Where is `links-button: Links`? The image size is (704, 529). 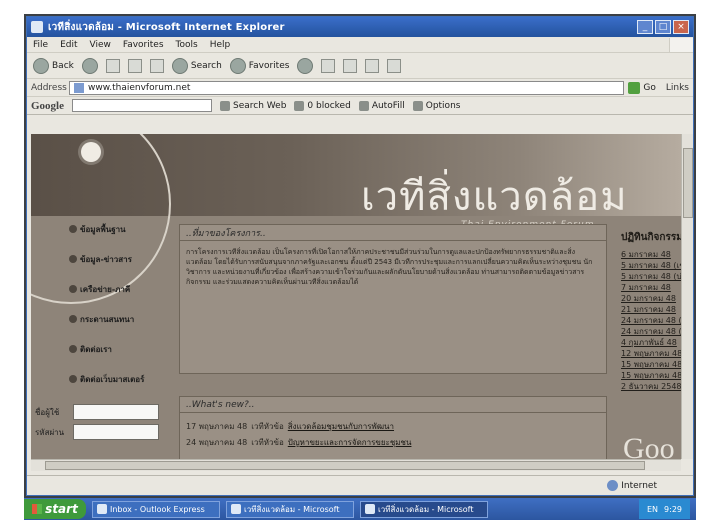
links-button: Links is located at coordinates (677, 88).